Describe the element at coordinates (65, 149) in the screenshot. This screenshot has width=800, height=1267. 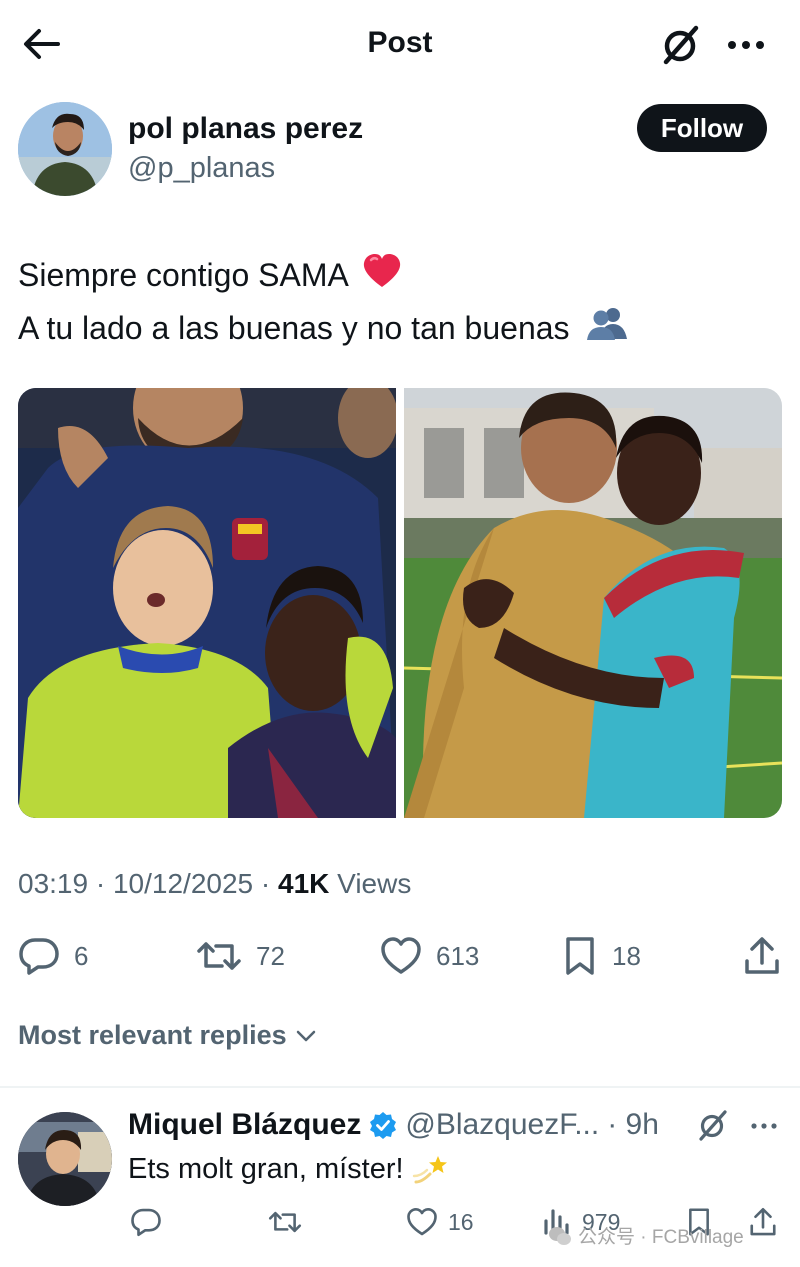
I see `author-avatar` at that location.